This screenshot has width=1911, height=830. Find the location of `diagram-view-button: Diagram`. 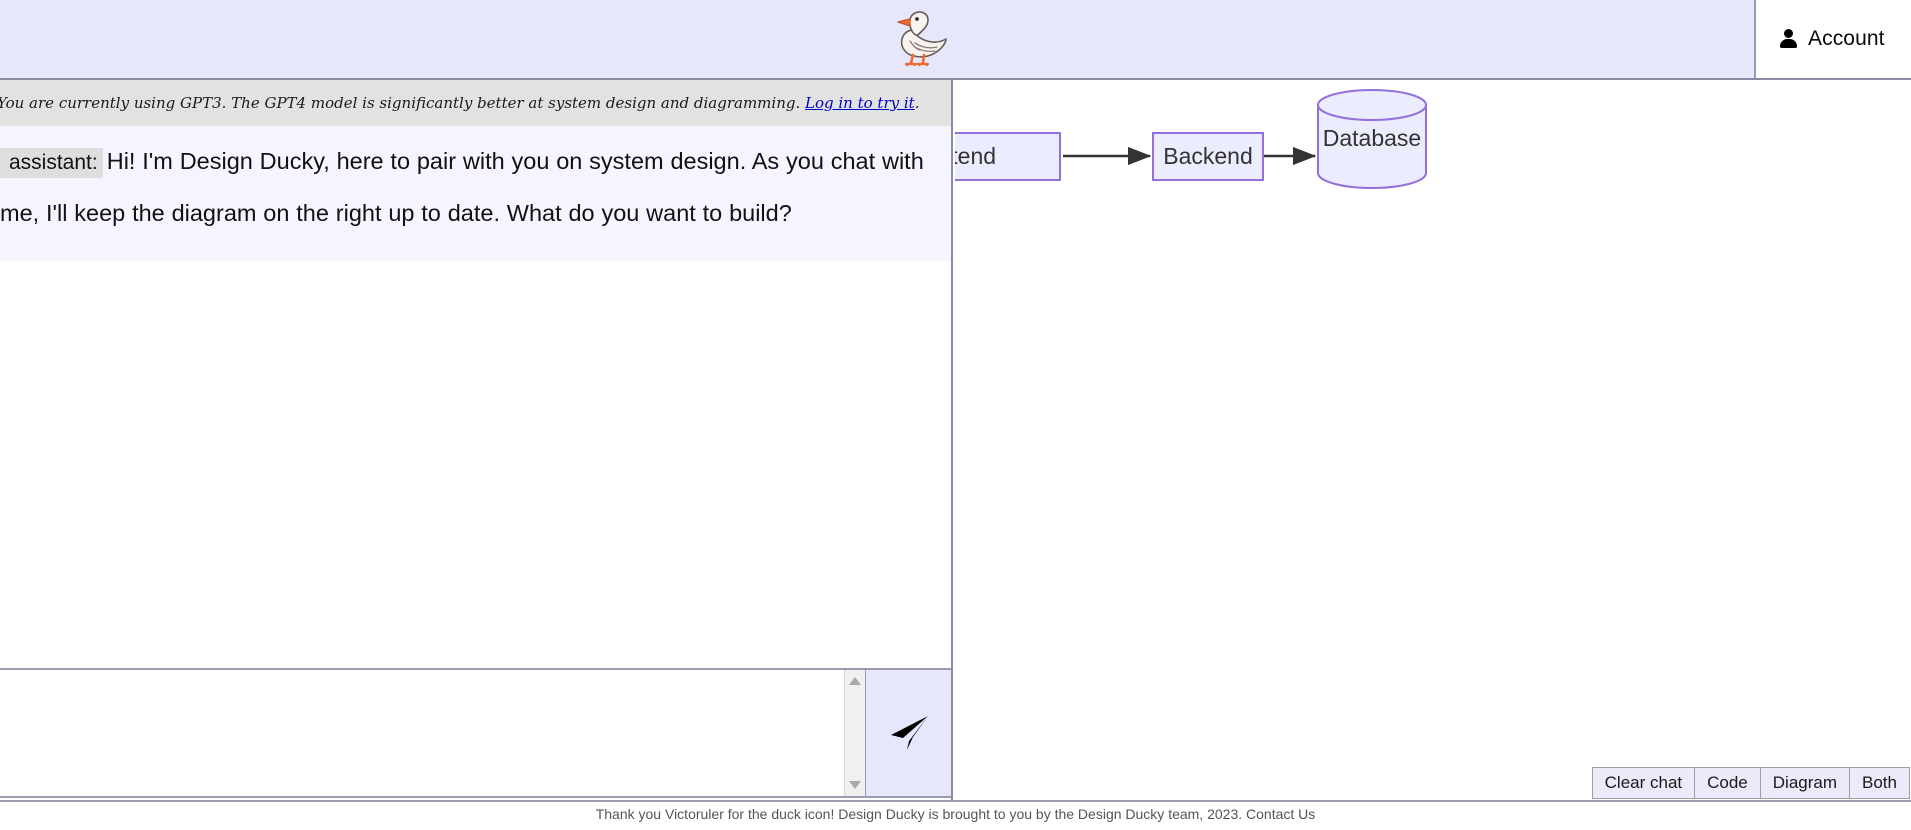

diagram-view-button: Diagram is located at coordinates (1805, 783).